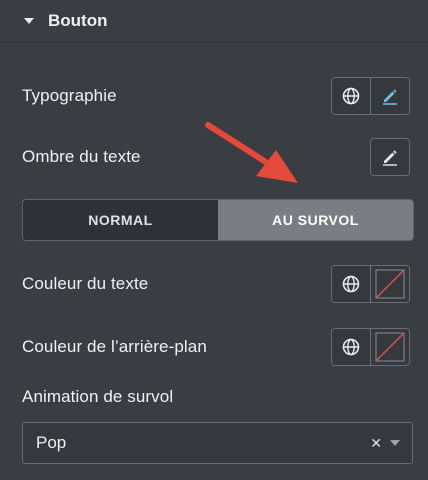 Image resolution: width=428 pixels, height=480 pixels. What do you see at coordinates (85, 283) in the screenshot?
I see `text-color-label: Couleur du texte` at bounding box center [85, 283].